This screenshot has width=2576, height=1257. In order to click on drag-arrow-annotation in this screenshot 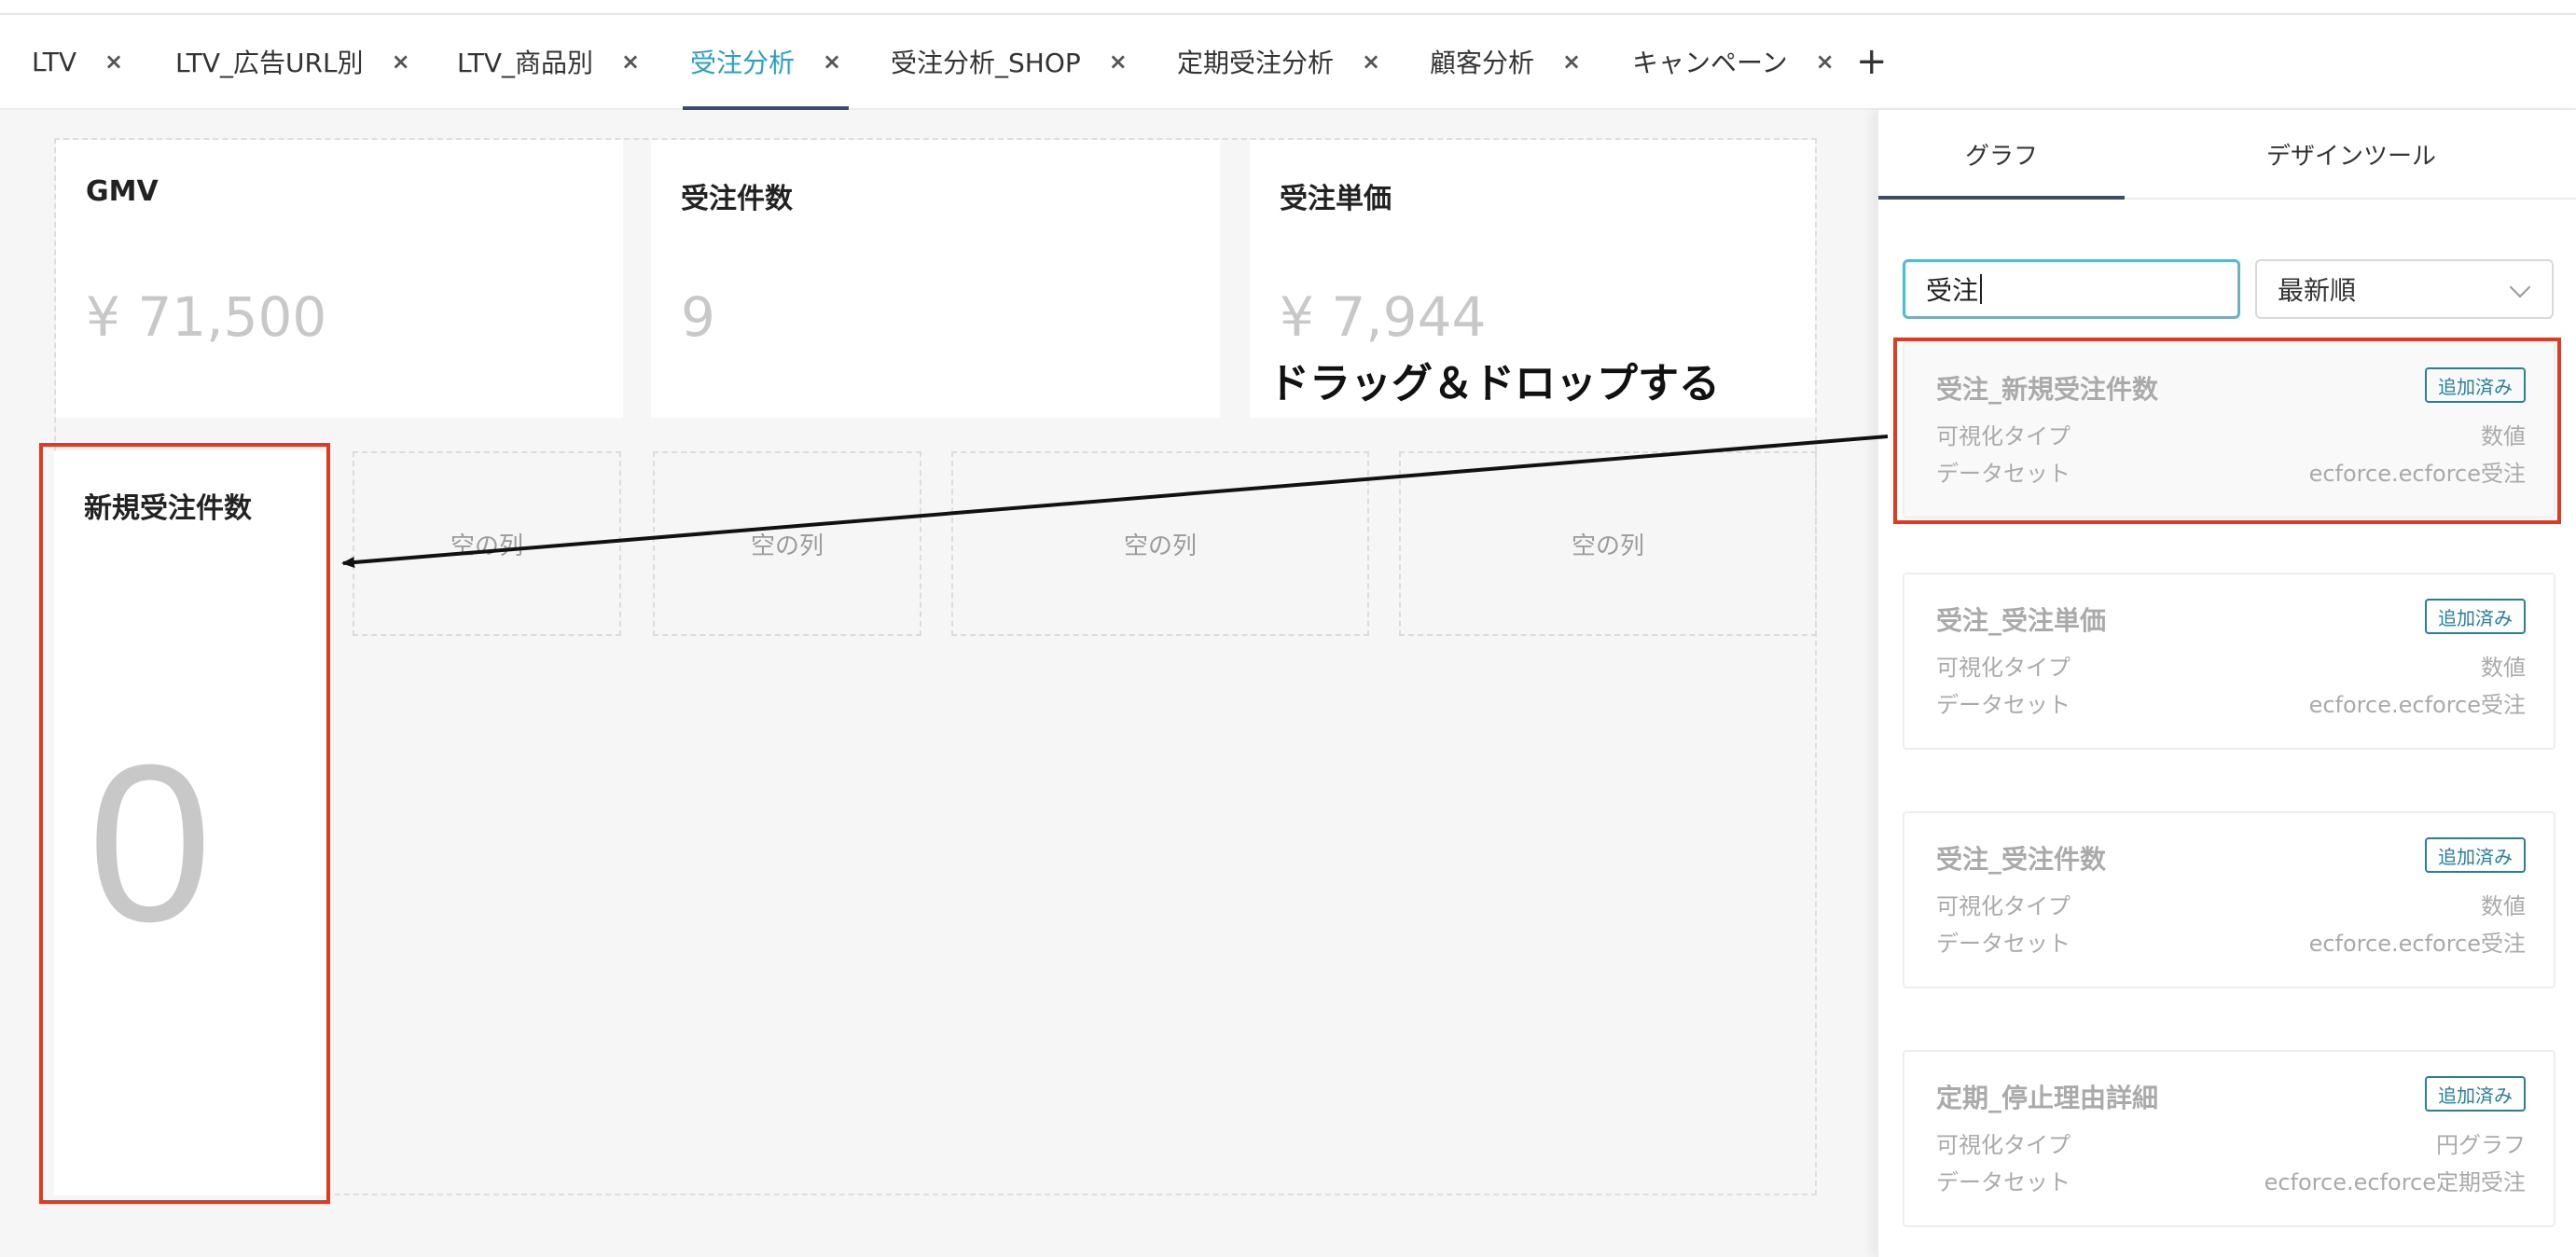, I will do `click(1115, 502)`.